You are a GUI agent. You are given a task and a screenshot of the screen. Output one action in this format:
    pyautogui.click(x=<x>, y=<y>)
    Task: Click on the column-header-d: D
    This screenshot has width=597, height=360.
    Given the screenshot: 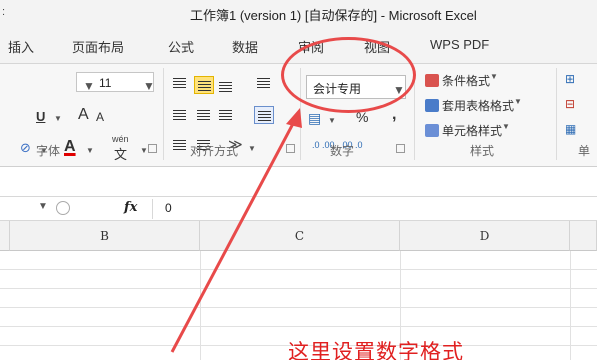 What is the action you would take?
    pyautogui.click(x=485, y=236)
    